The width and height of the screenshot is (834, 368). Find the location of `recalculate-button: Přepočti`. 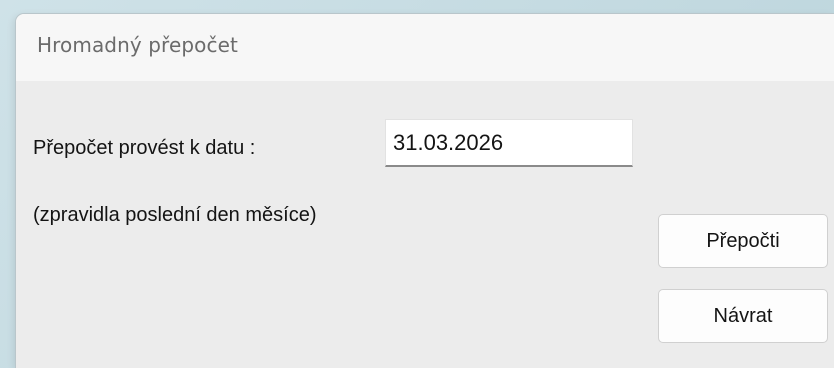

recalculate-button: Přepočti is located at coordinates (743, 241).